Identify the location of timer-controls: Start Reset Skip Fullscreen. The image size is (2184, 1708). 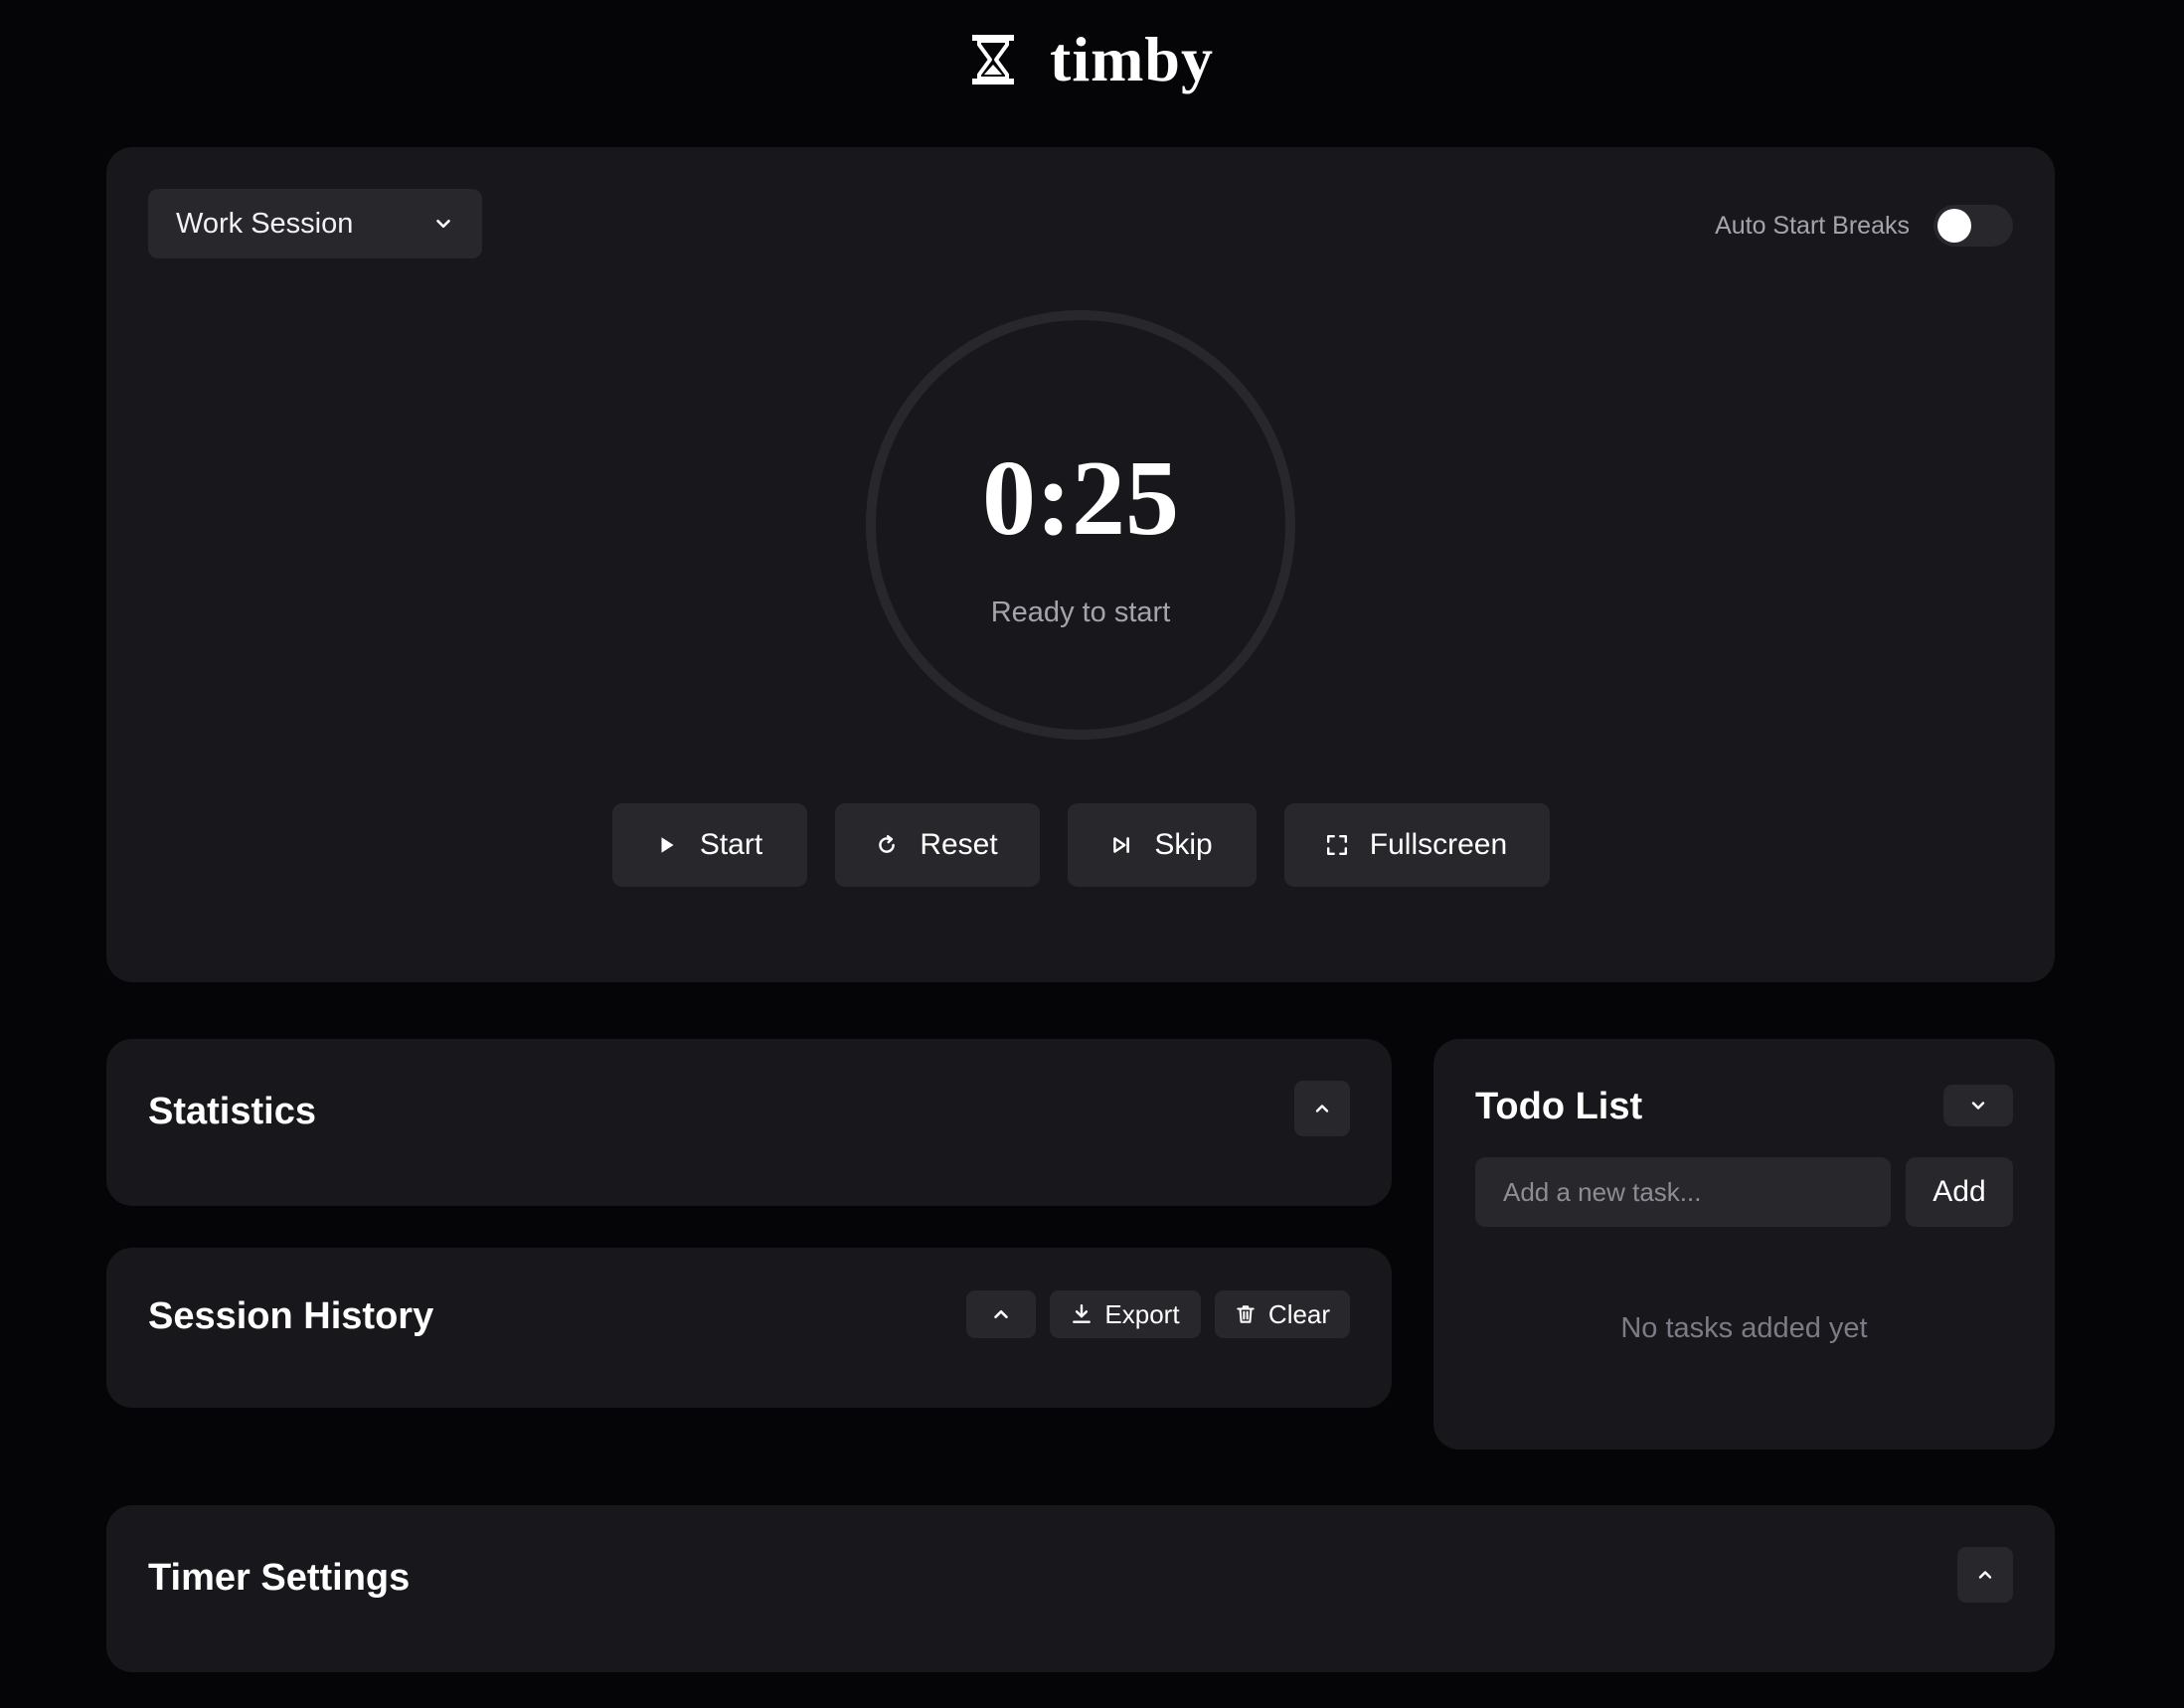
(1080, 845).